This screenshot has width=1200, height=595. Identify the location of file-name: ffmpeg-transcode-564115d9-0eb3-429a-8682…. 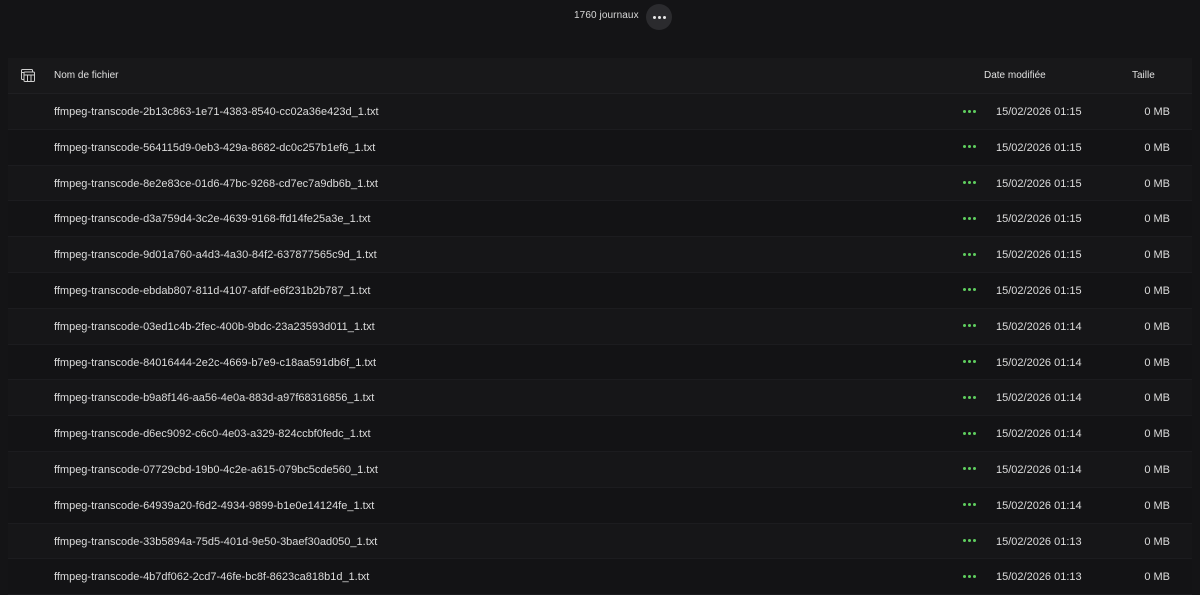
(214, 148).